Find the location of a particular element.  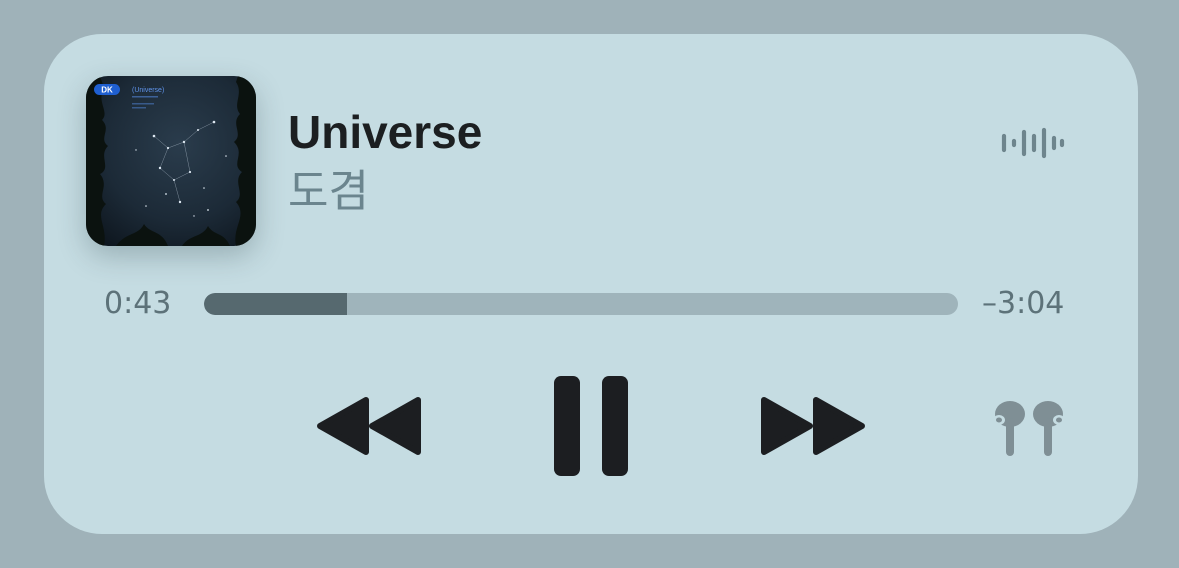

progress-scrubber is located at coordinates (581, 304).